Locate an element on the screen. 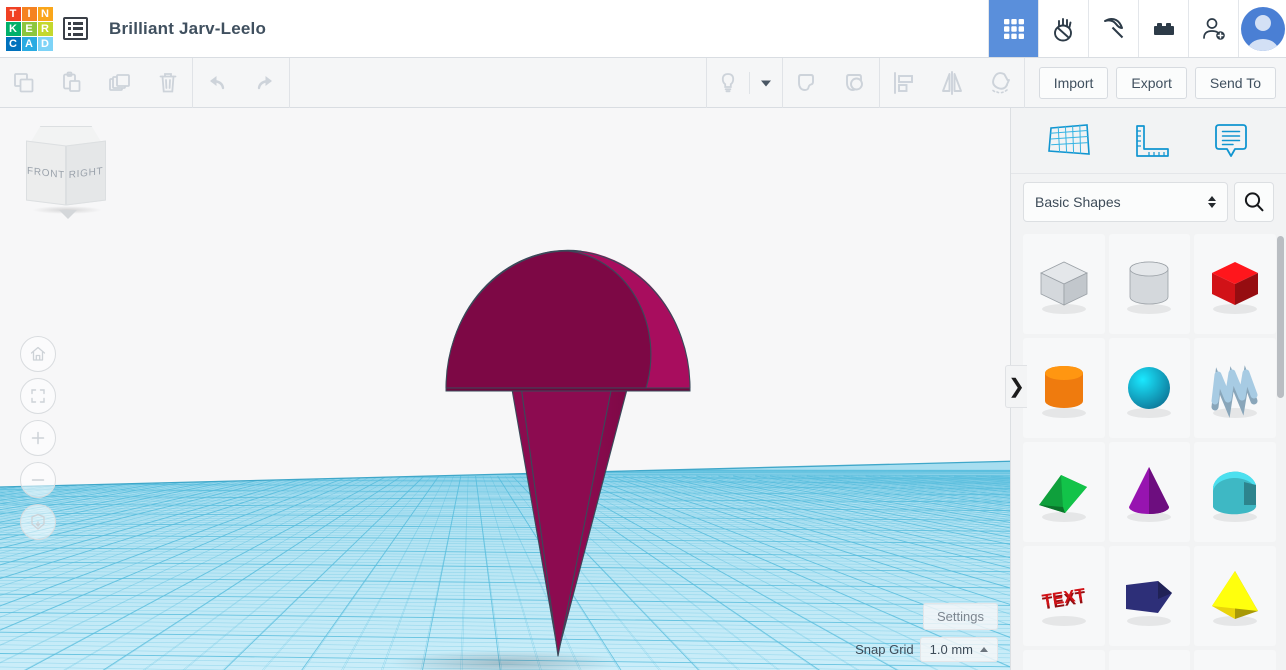 The image size is (1286, 670). group-tool-group is located at coordinates (831, 83).